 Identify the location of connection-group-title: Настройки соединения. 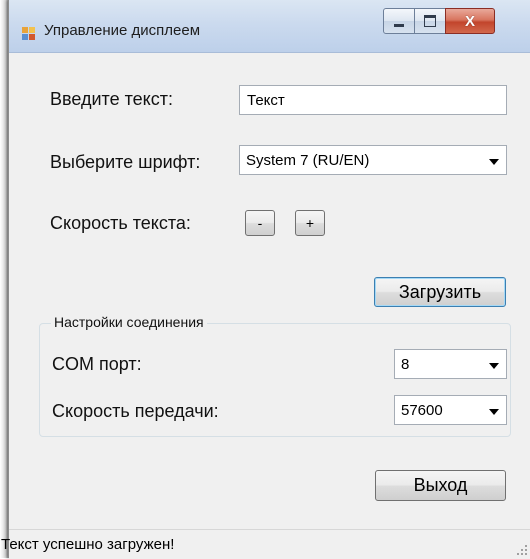
(129, 322).